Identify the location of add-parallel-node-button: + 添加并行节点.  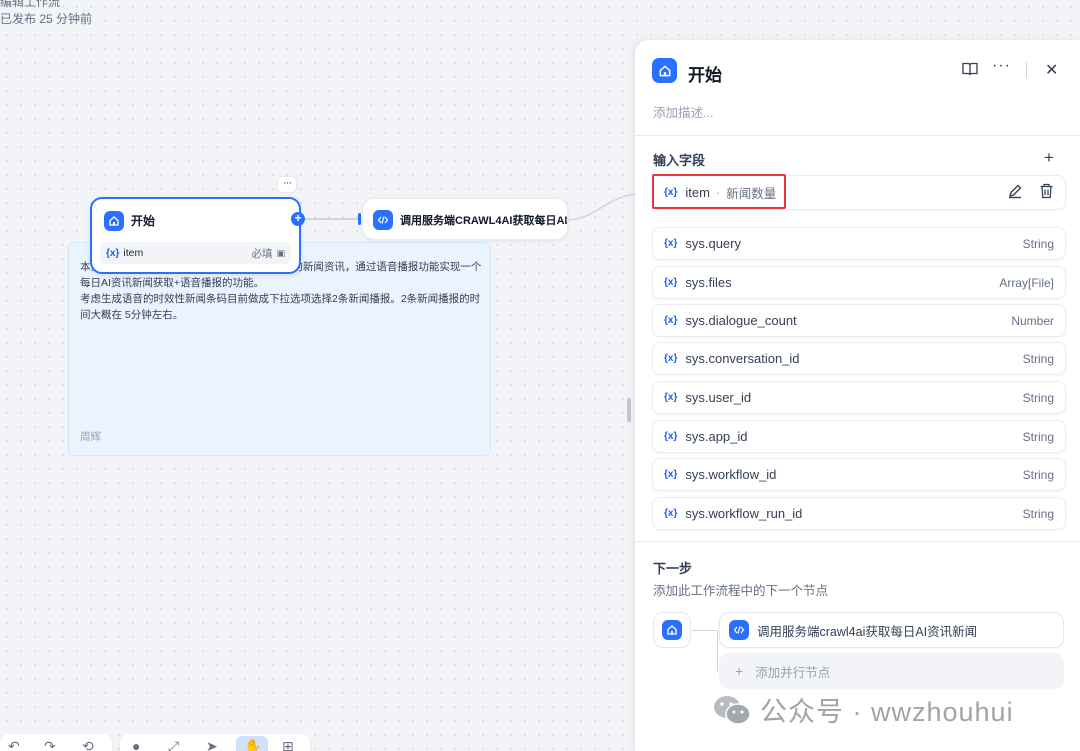
(891, 671).